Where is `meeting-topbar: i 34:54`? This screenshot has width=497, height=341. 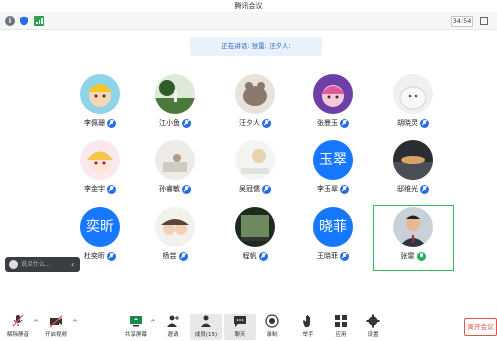 meeting-topbar: i 34:54 is located at coordinates (248, 21).